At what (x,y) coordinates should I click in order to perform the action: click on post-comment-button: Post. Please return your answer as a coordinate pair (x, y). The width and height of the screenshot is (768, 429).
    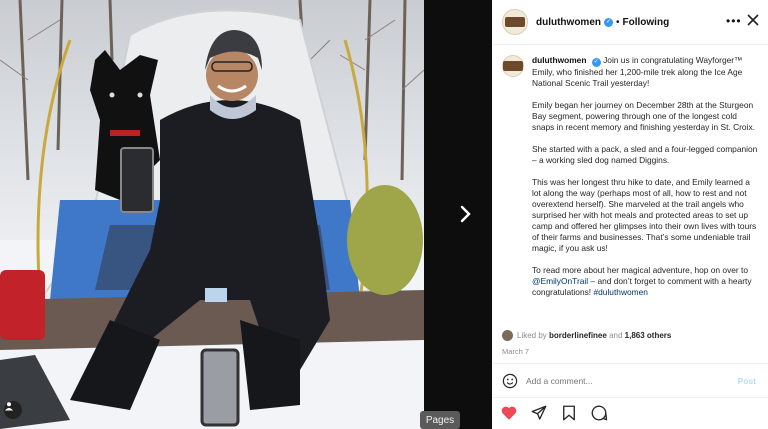
    Looking at the image, I should click on (747, 381).